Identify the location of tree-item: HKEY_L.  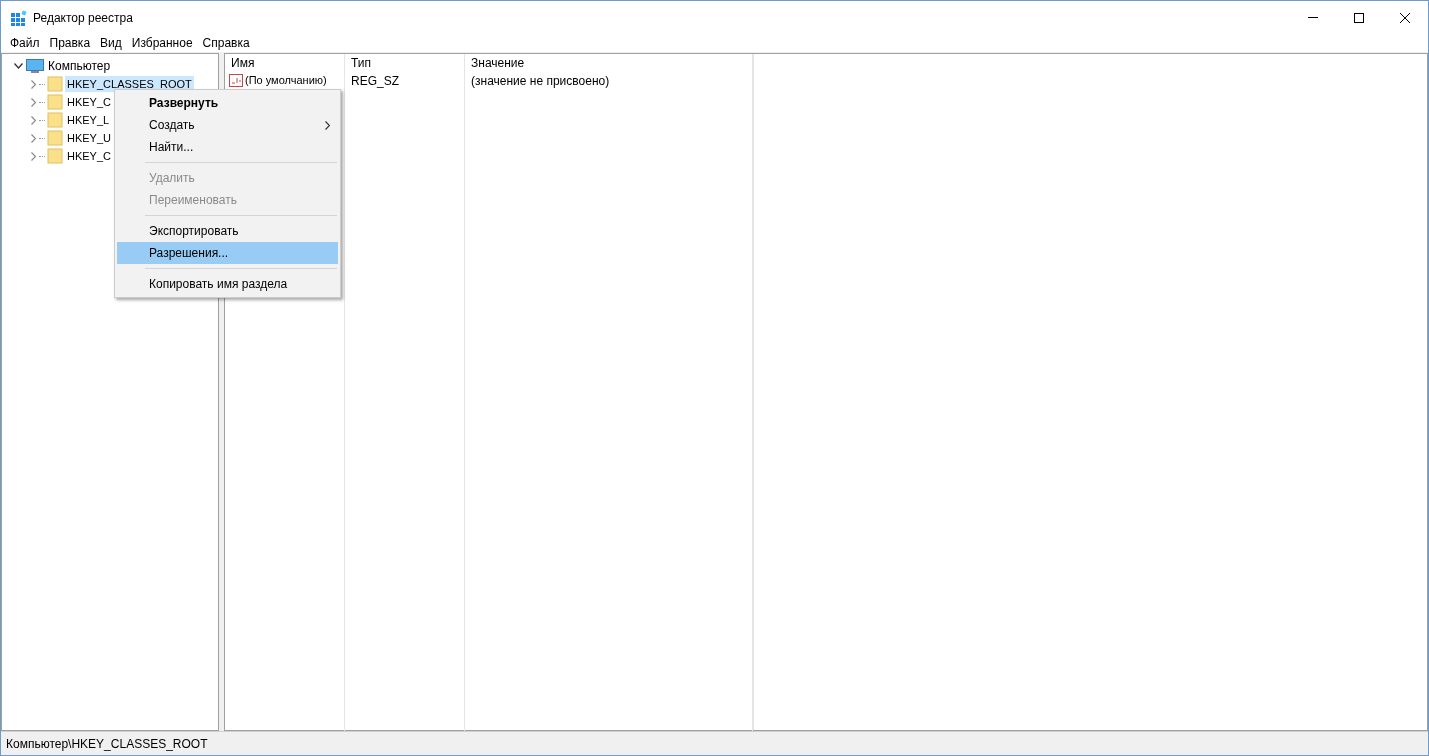
(88, 120).